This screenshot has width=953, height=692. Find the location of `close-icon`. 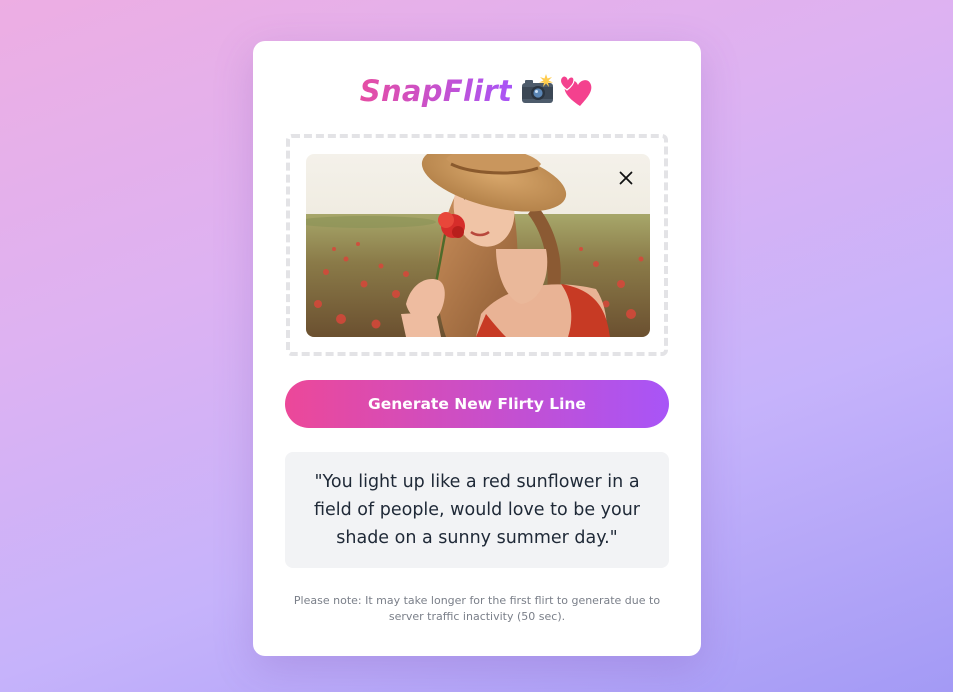

close-icon is located at coordinates (626, 178).